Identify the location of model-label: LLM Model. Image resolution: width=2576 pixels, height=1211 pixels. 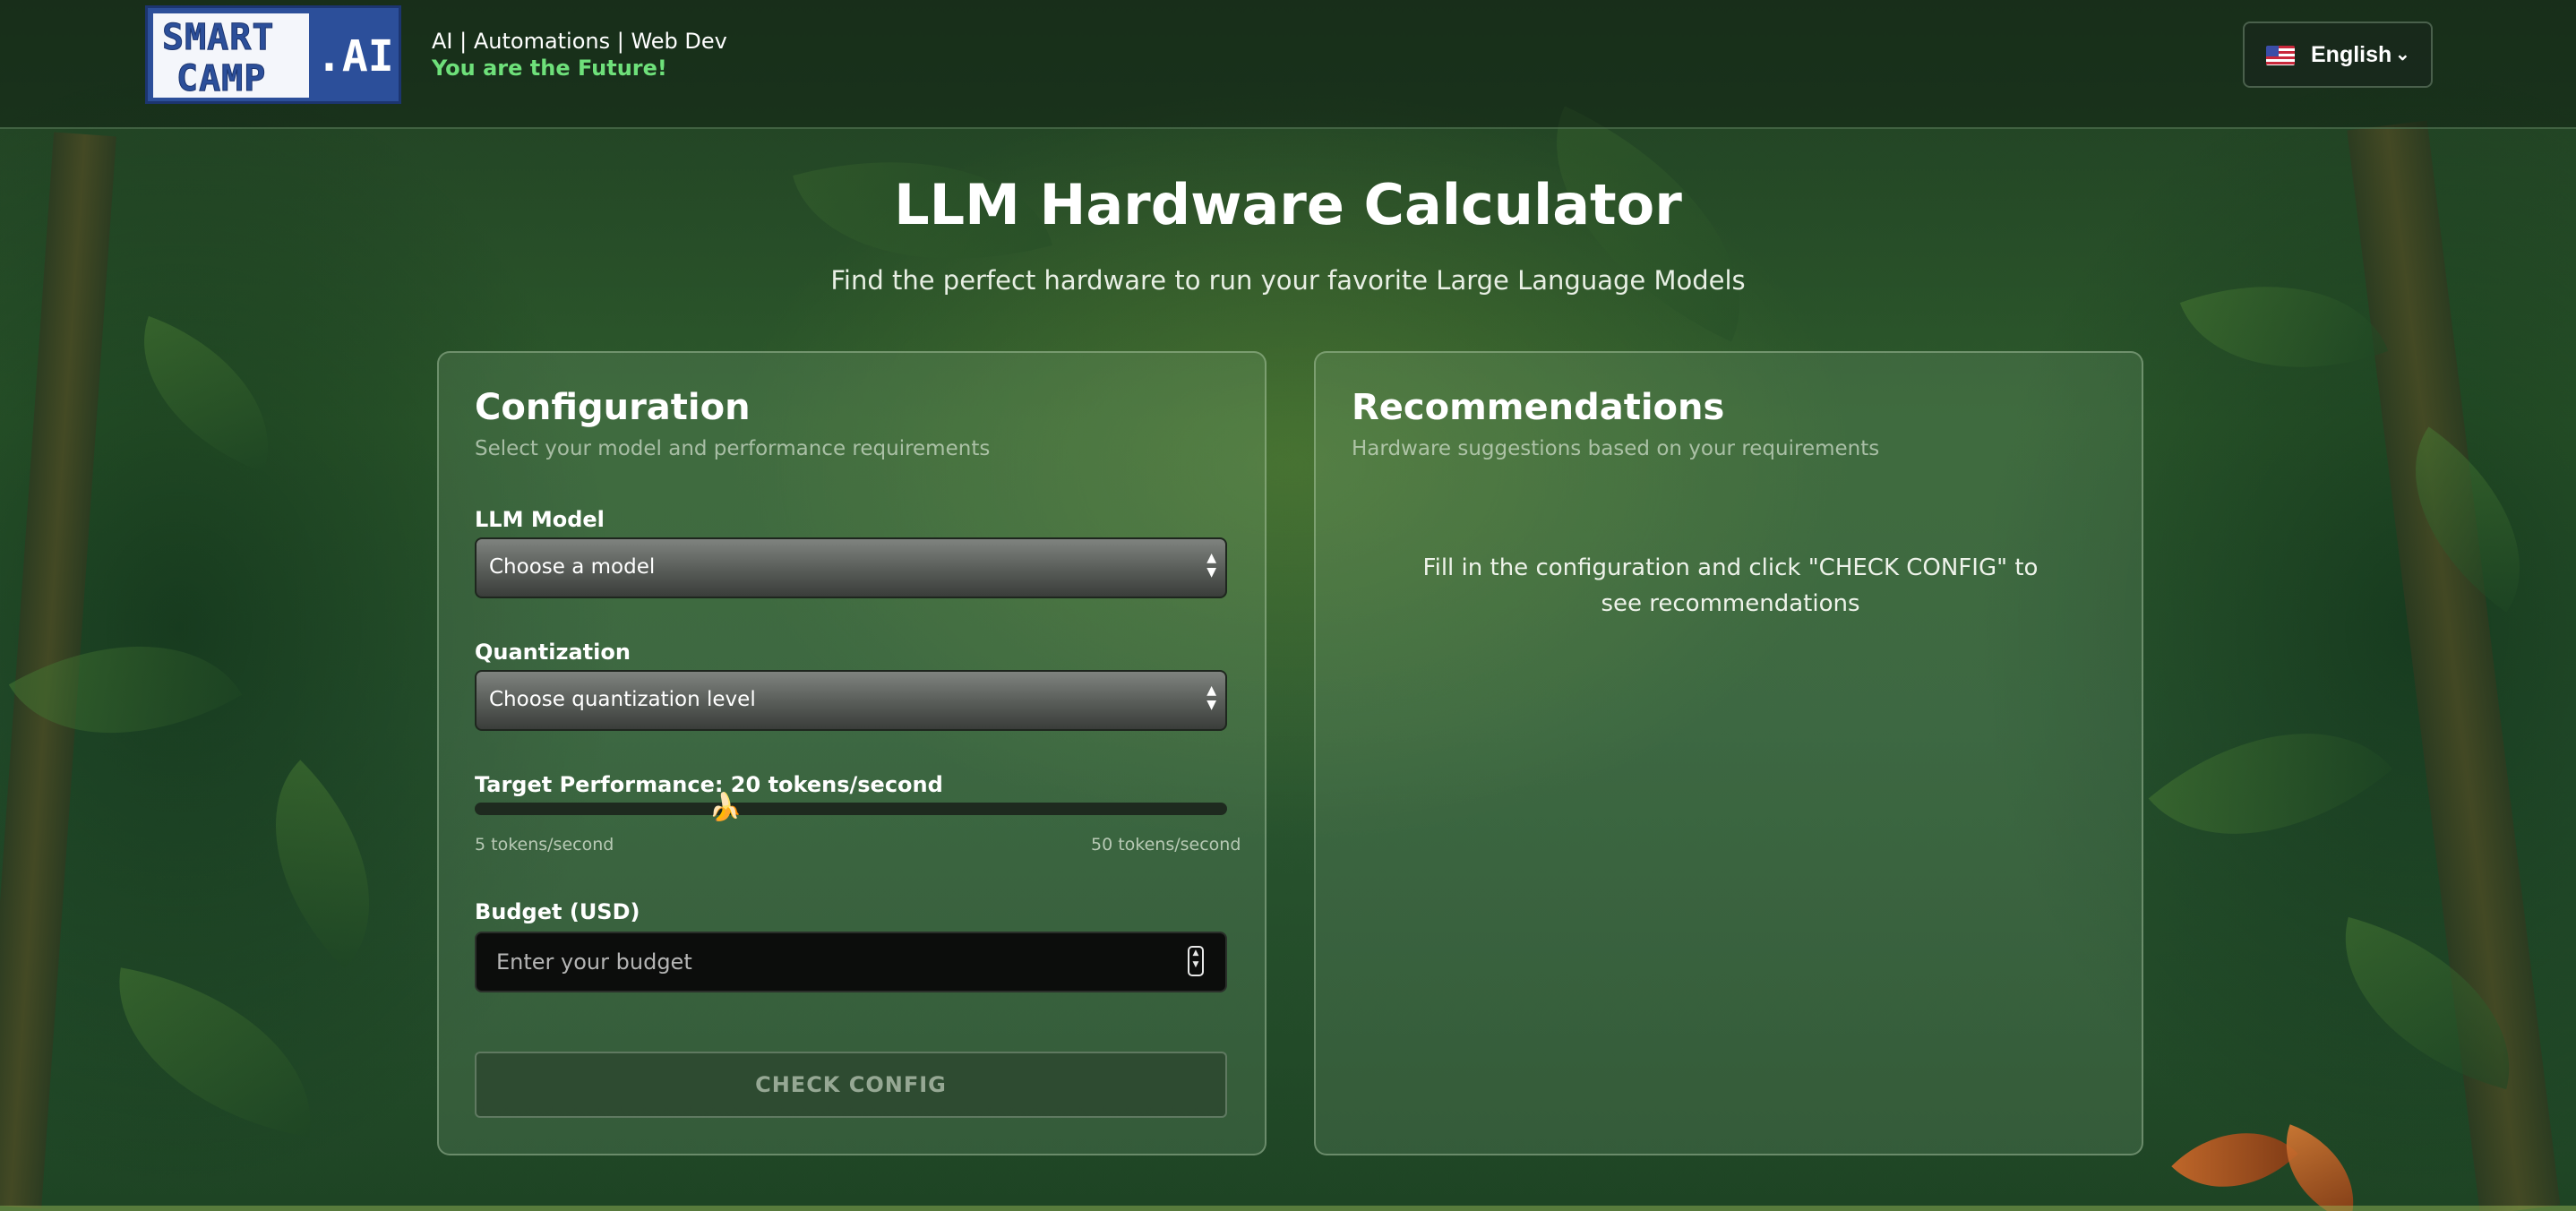
(540, 519).